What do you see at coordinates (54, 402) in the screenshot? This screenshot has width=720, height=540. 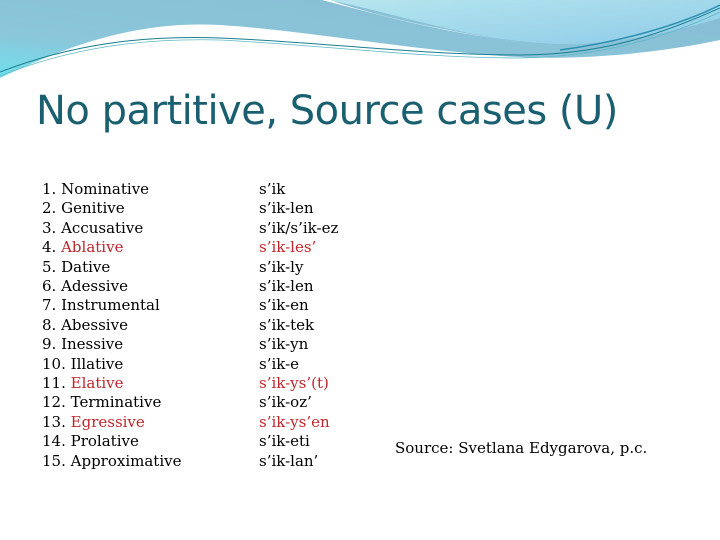 I see `case-number: 12.` at bounding box center [54, 402].